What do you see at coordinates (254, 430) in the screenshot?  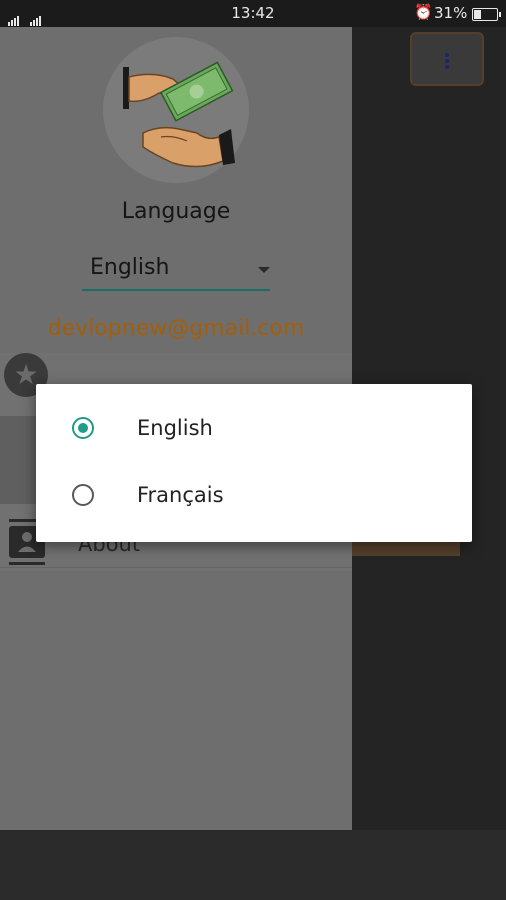 I see `language-option-english: English` at bounding box center [254, 430].